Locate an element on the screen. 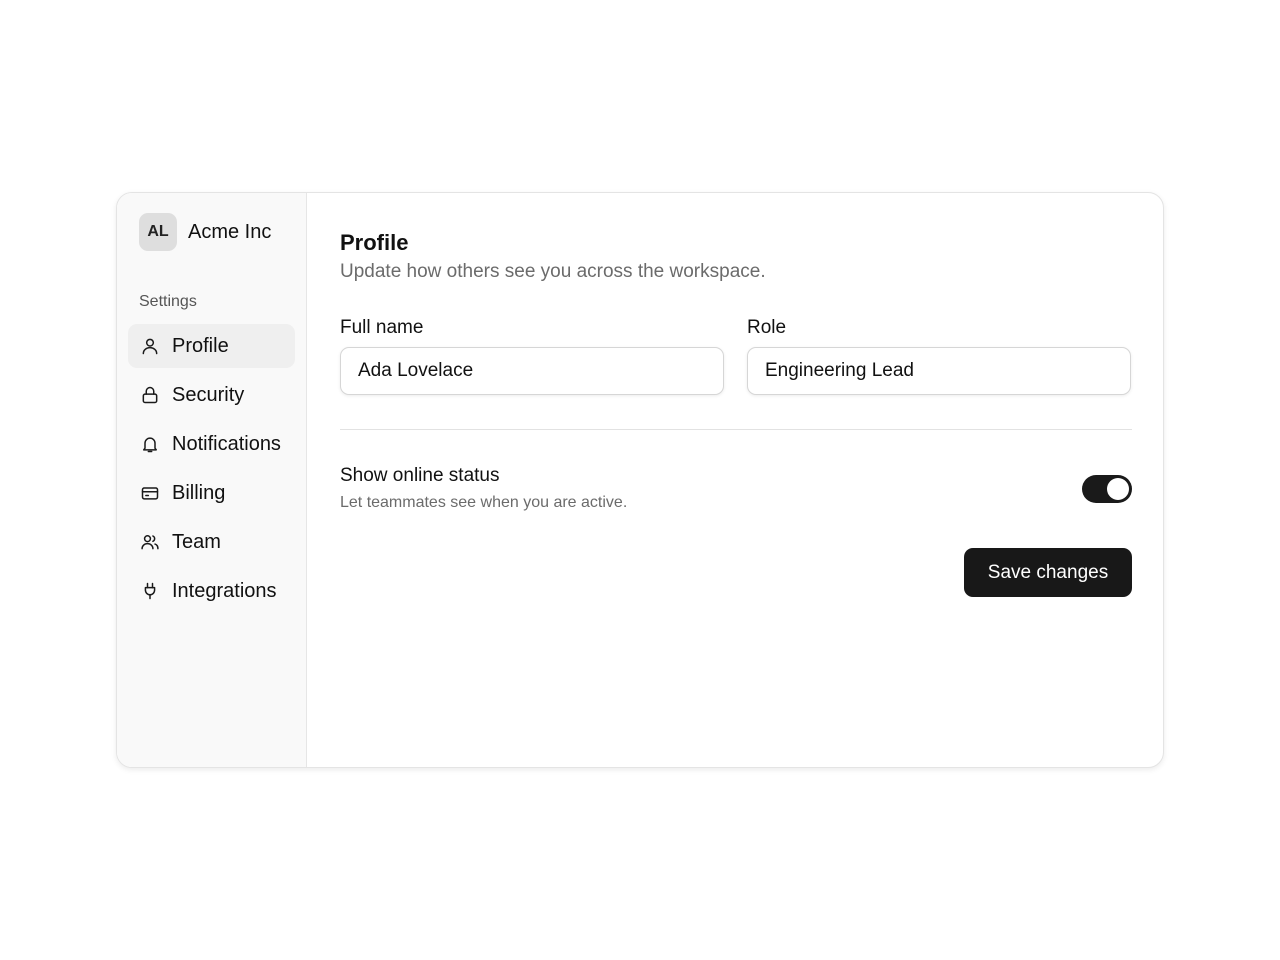  avatar: AL is located at coordinates (158, 232).